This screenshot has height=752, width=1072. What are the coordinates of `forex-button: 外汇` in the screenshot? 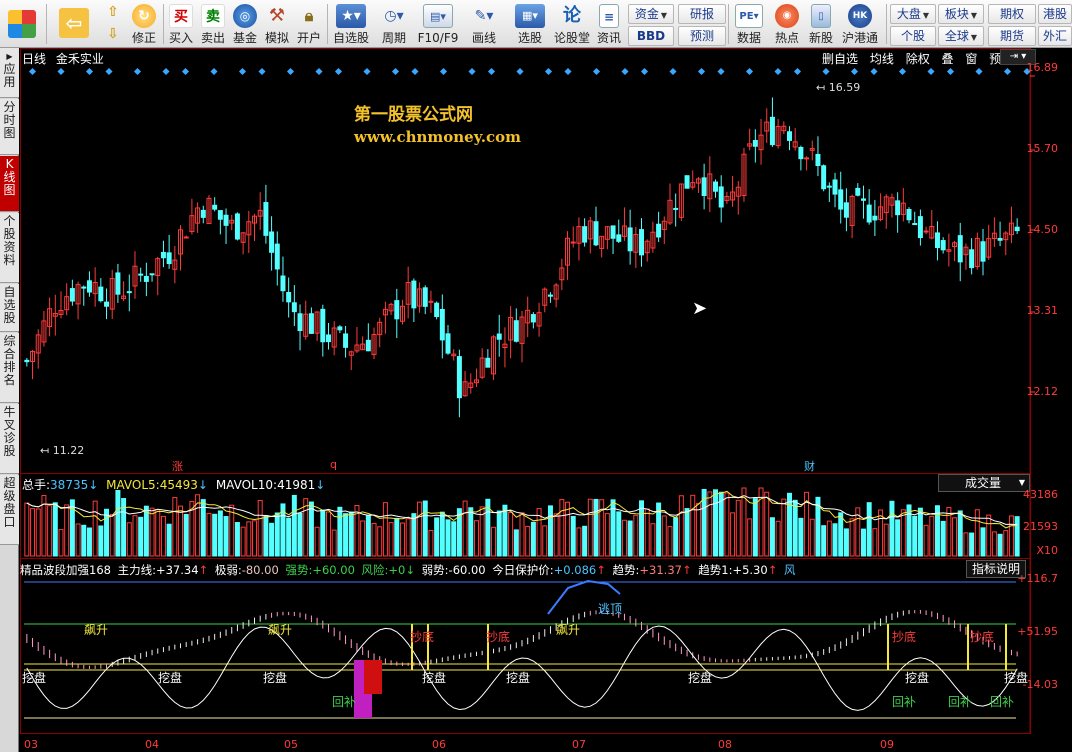 It's located at (1055, 36).